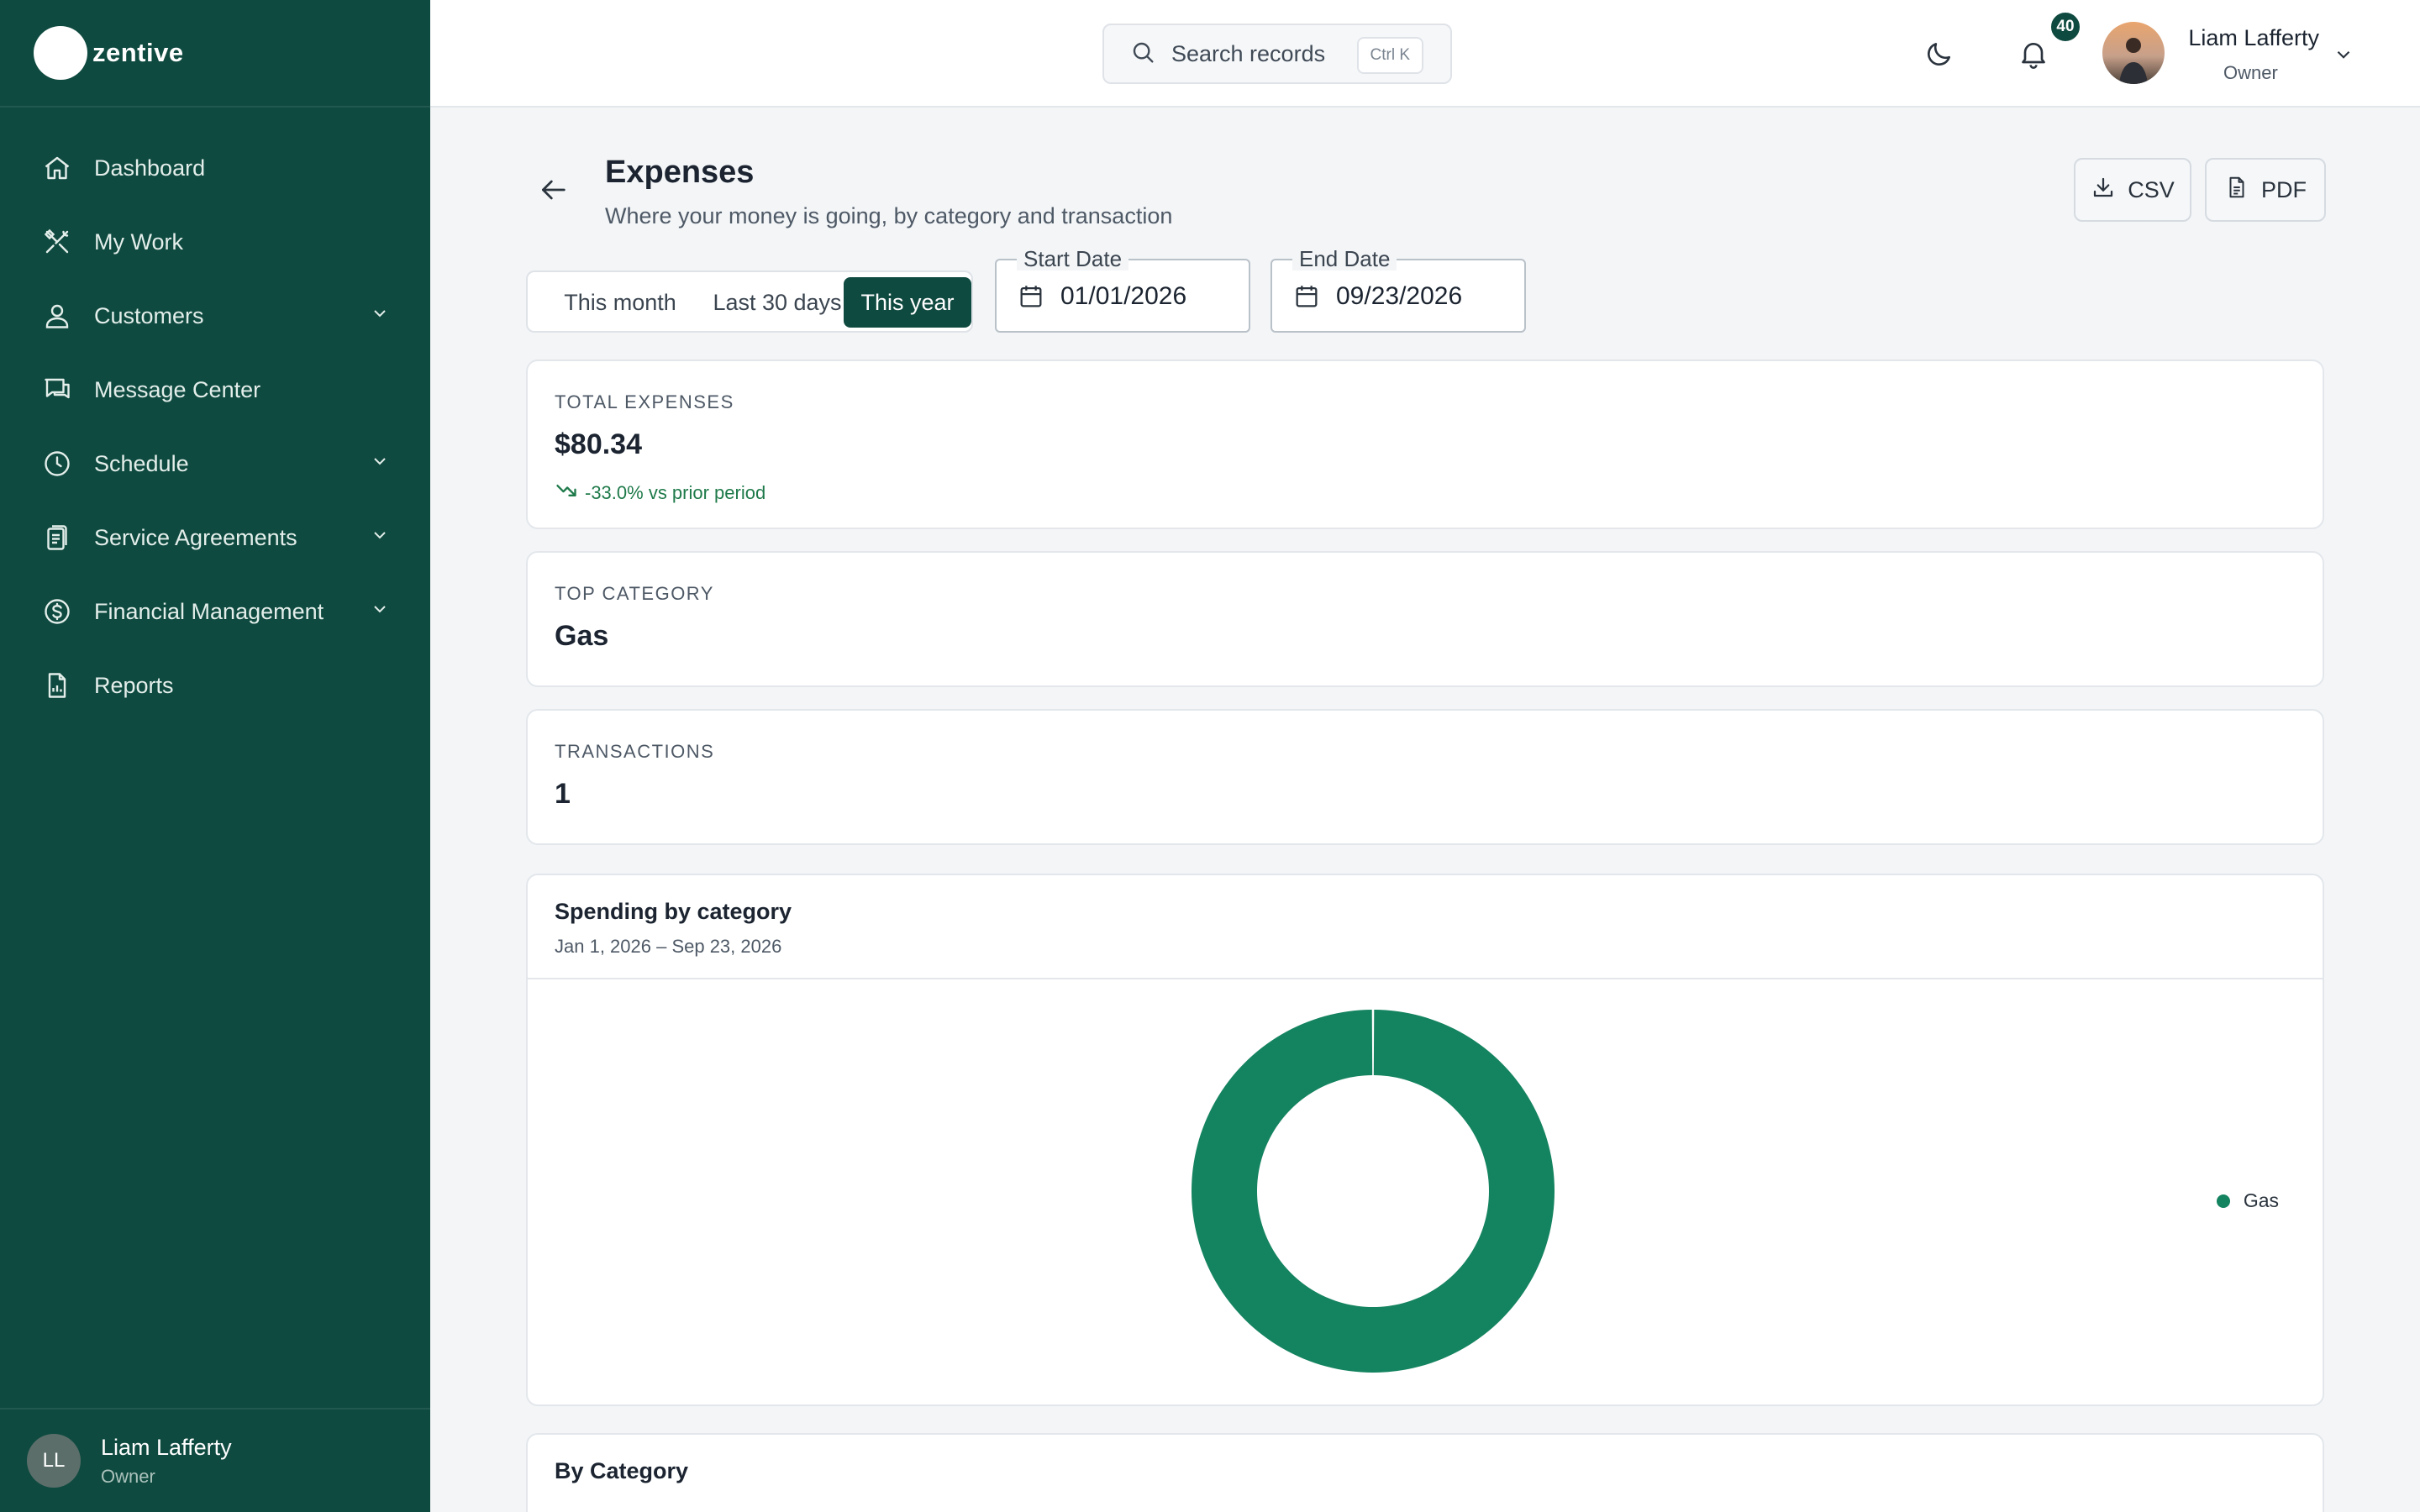  I want to click on total-expenses-label: TOTAL EXPENSES, so click(644, 401).